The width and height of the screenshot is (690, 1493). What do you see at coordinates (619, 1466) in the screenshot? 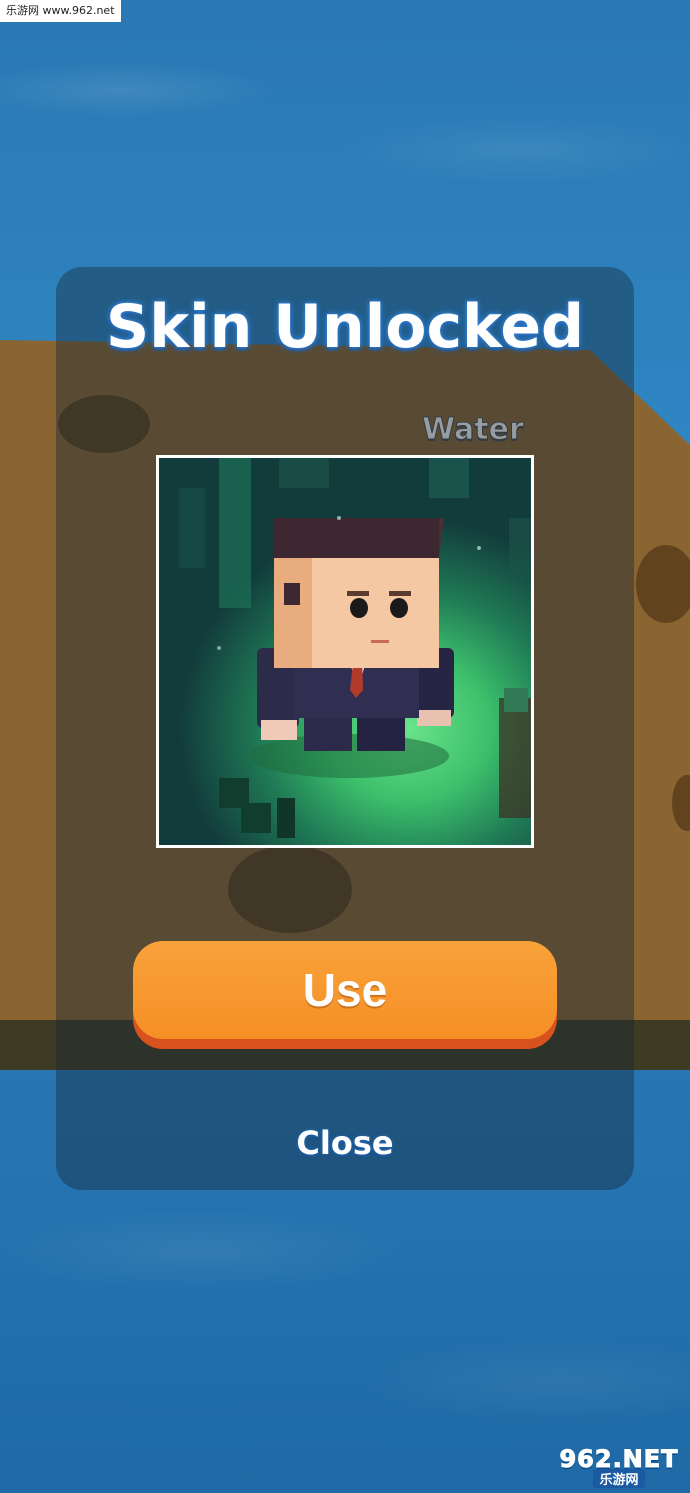
I see `watermark-logo: 962.NET 乐游网` at bounding box center [619, 1466].